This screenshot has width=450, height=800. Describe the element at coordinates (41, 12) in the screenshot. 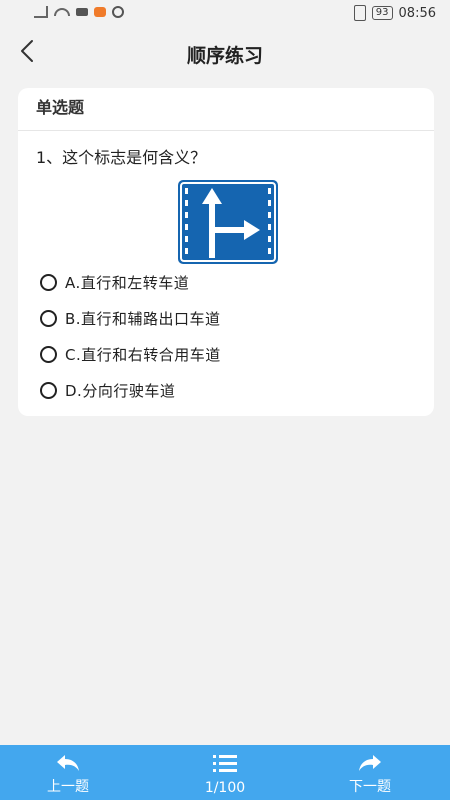

I see `signal-icon` at that location.